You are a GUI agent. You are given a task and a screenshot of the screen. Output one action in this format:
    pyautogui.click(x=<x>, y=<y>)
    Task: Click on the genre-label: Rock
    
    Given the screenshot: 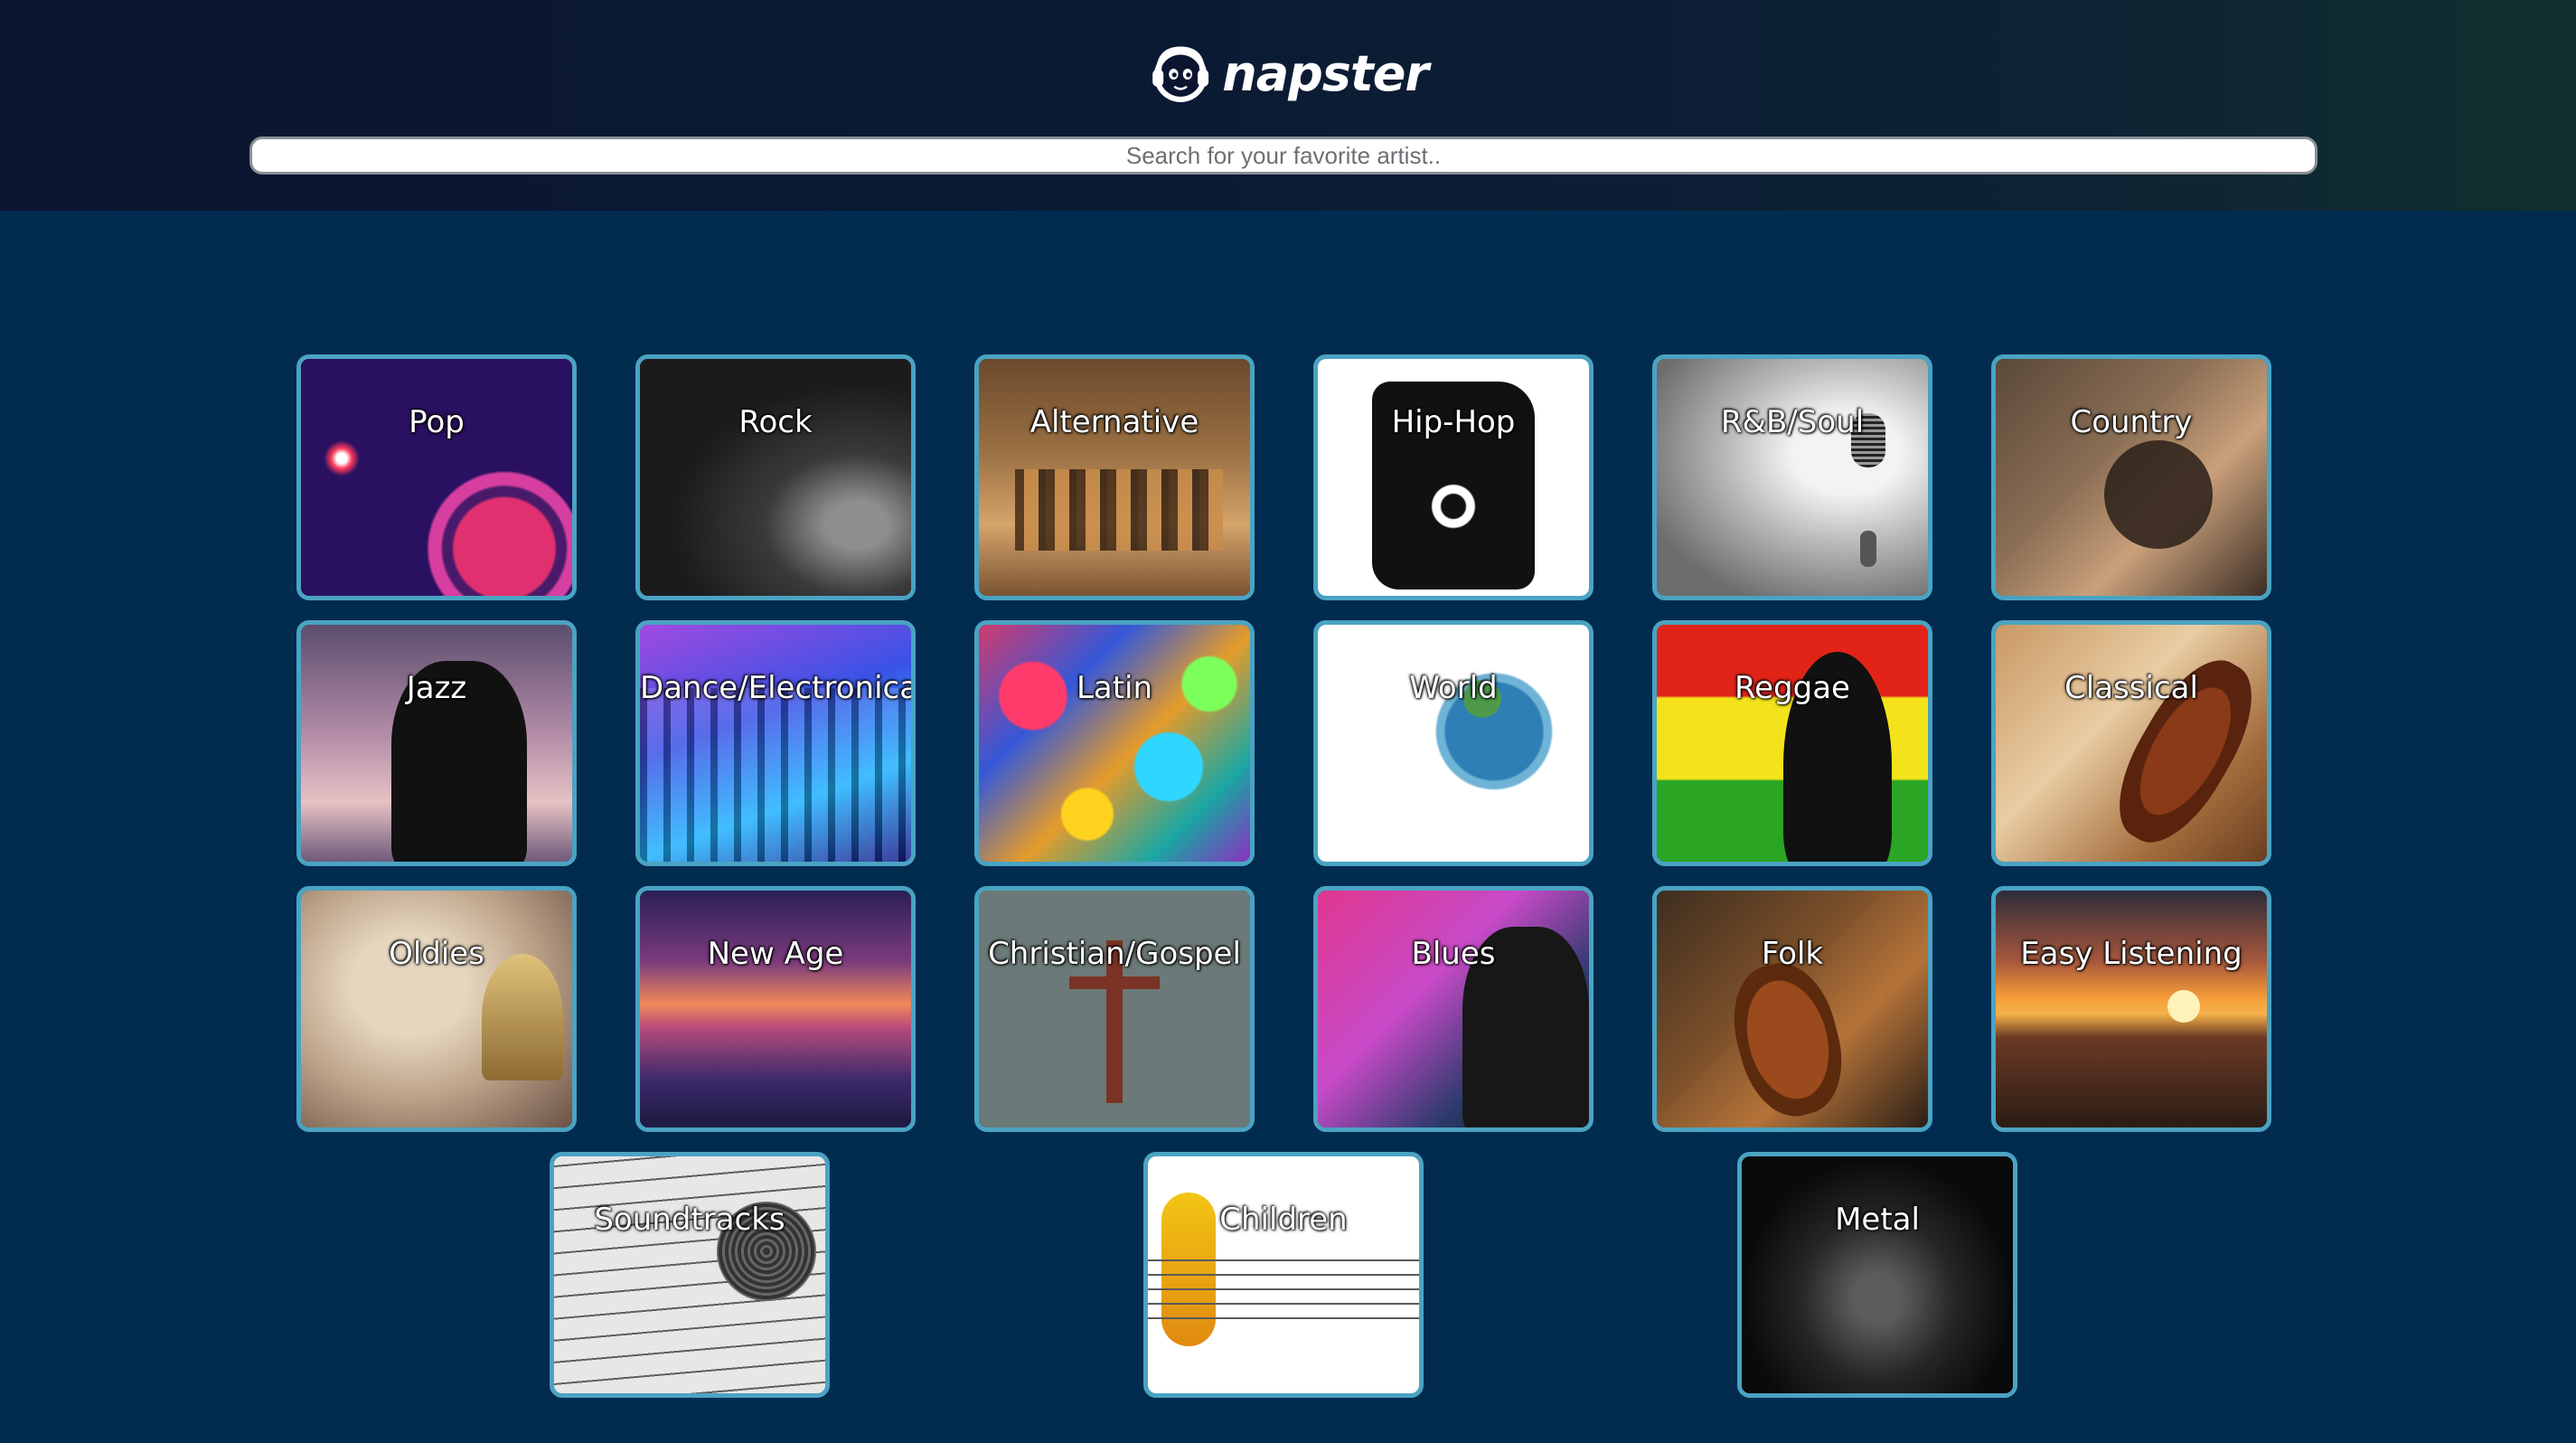 What is the action you would take?
    pyautogui.click(x=775, y=422)
    